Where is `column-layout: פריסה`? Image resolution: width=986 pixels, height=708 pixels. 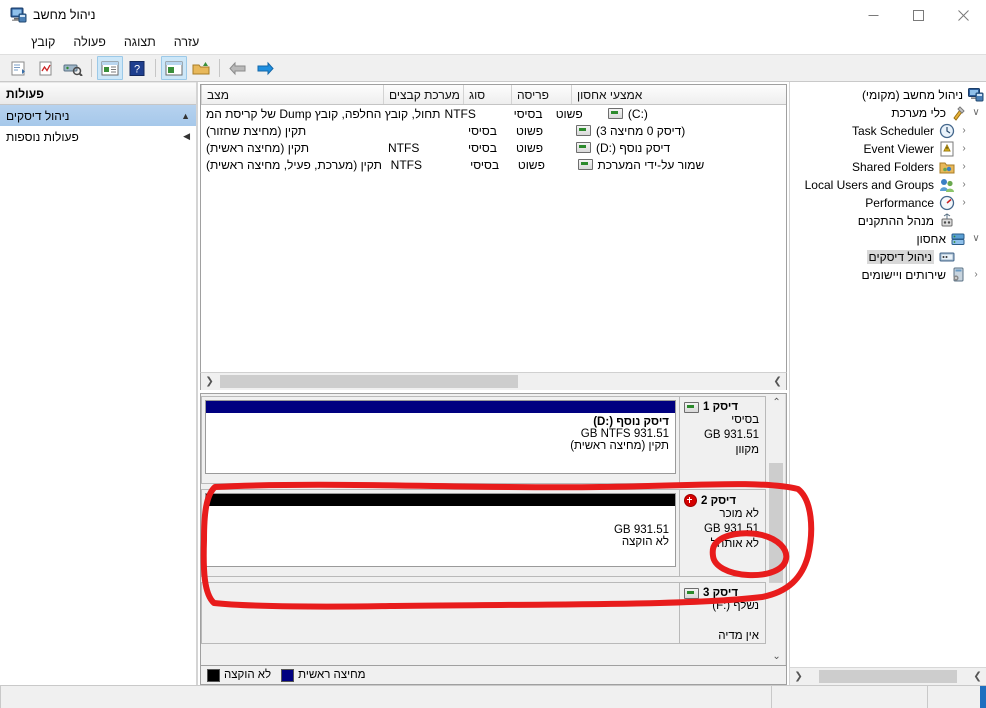
column-layout: פריסה is located at coordinates (541, 94).